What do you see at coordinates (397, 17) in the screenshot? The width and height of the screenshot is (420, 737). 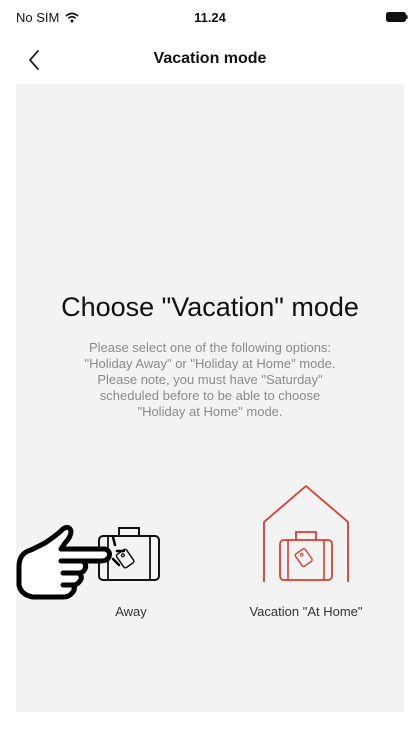 I see `battery-icon` at bounding box center [397, 17].